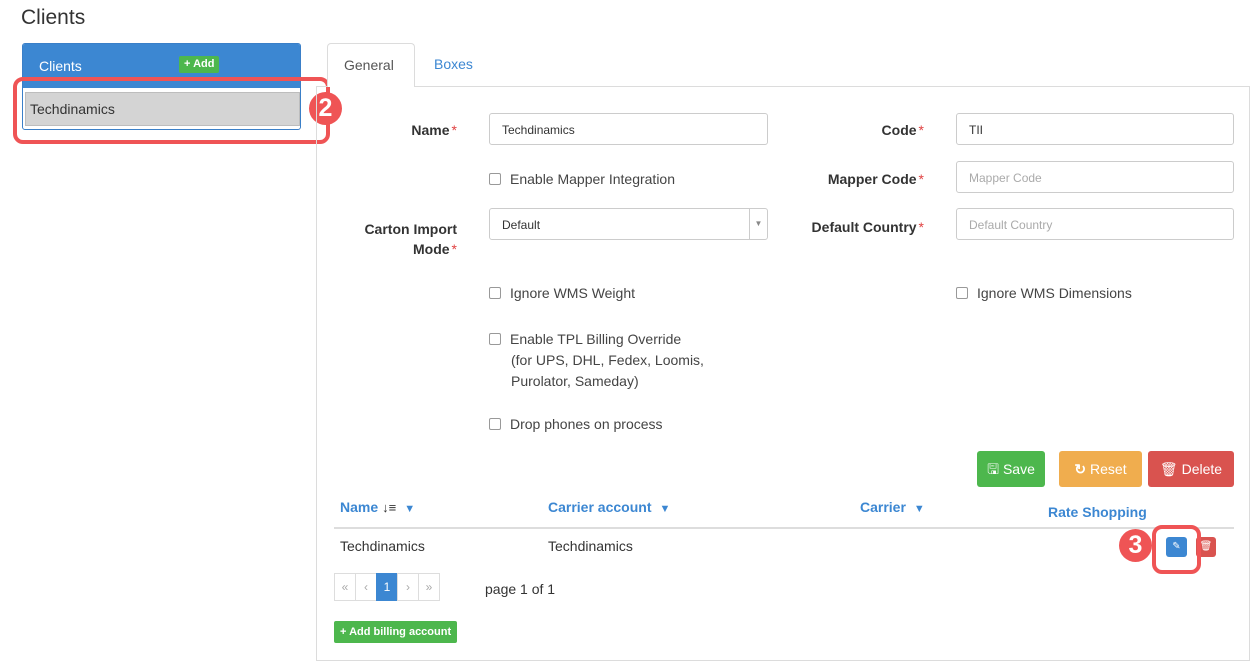 The width and height of the screenshot is (1255, 671). Describe the element at coordinates (576, 424) in the screenshot. I see `drop-phones-checkbox: Drop phones on process` at that location.